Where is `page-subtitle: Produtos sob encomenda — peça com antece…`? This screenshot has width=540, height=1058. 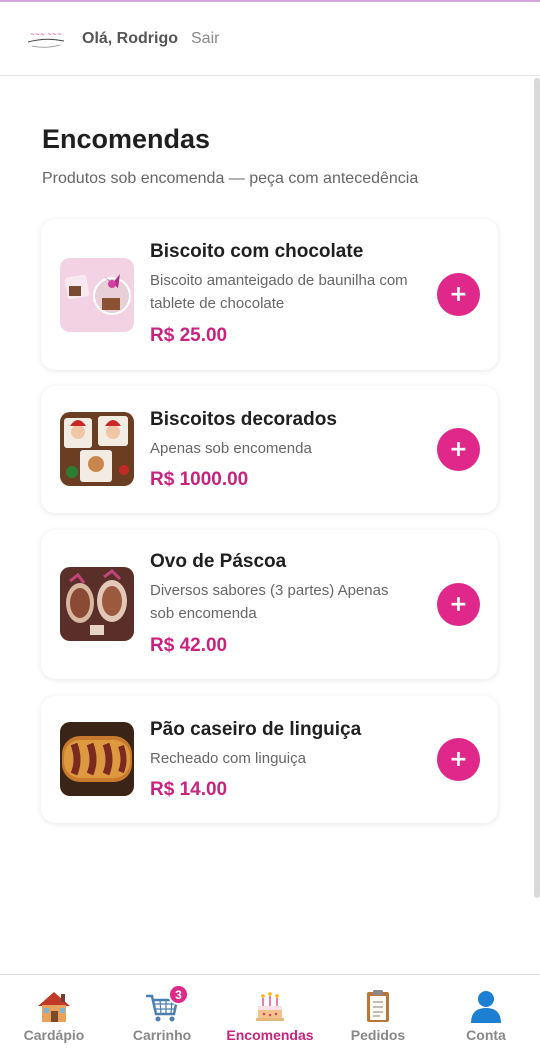 page-subtitle: Produtos sob encomenda — peça com antece… is located at coordinates (230, 178).